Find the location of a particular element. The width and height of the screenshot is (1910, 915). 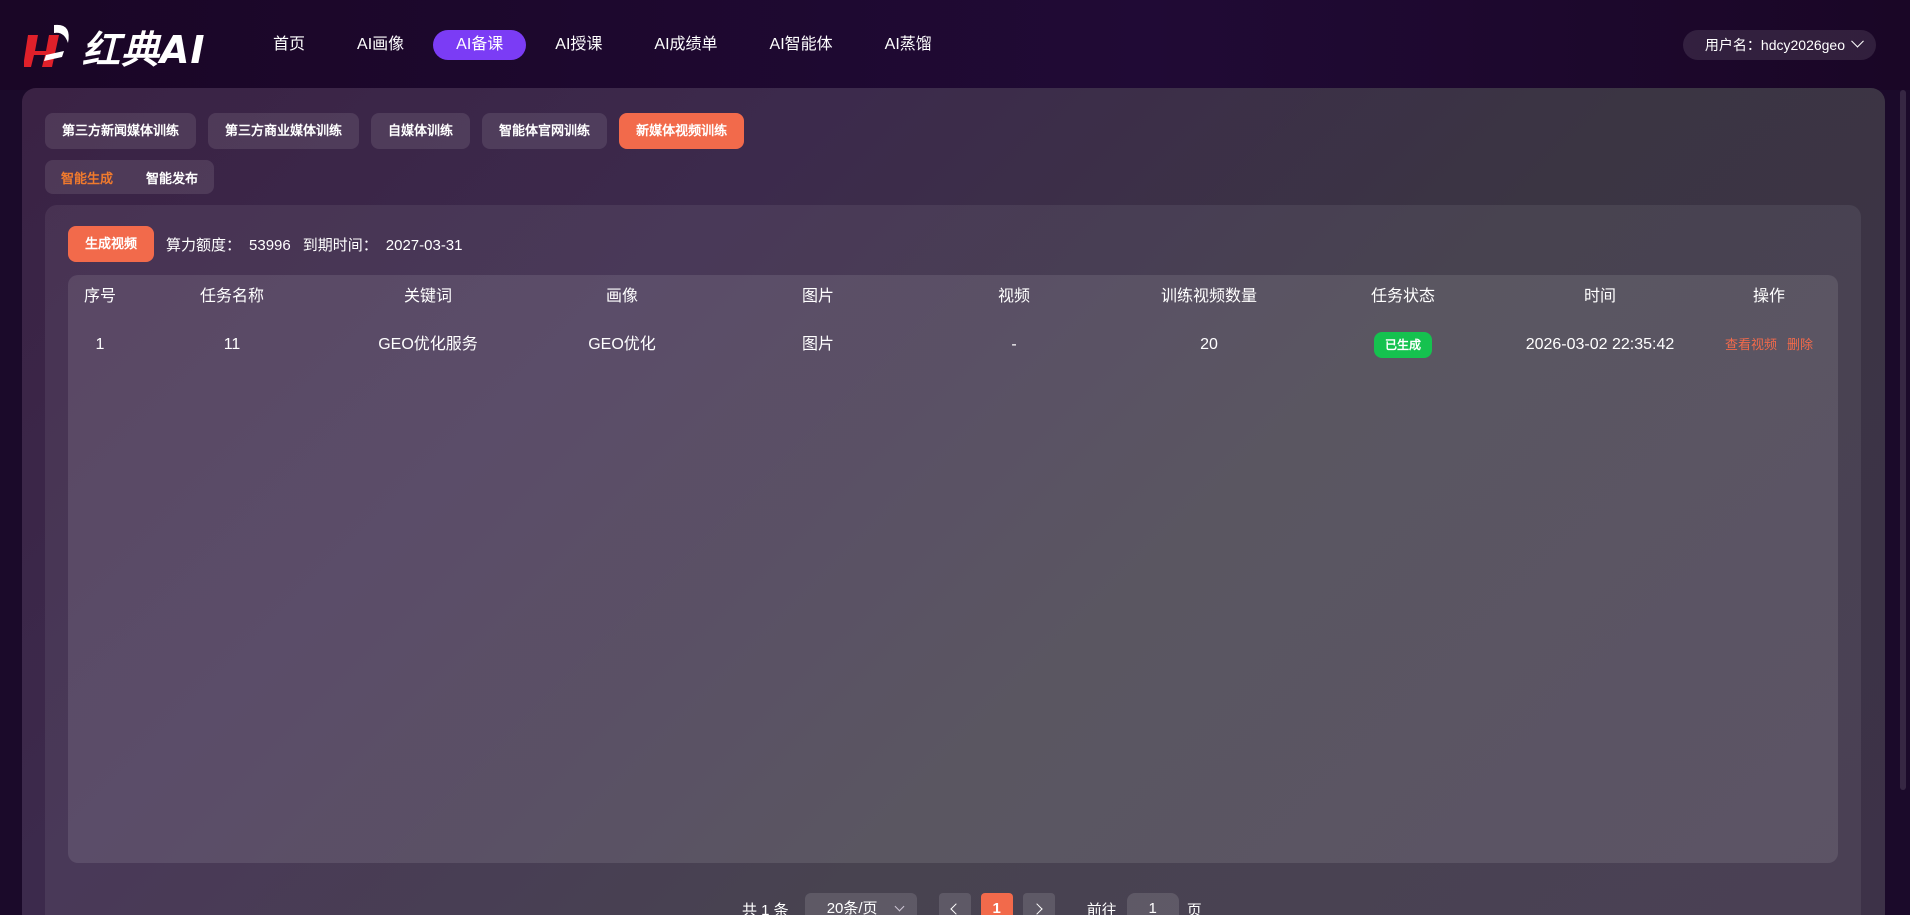

chevron-right-icon is located at coordinates (1037, 909).